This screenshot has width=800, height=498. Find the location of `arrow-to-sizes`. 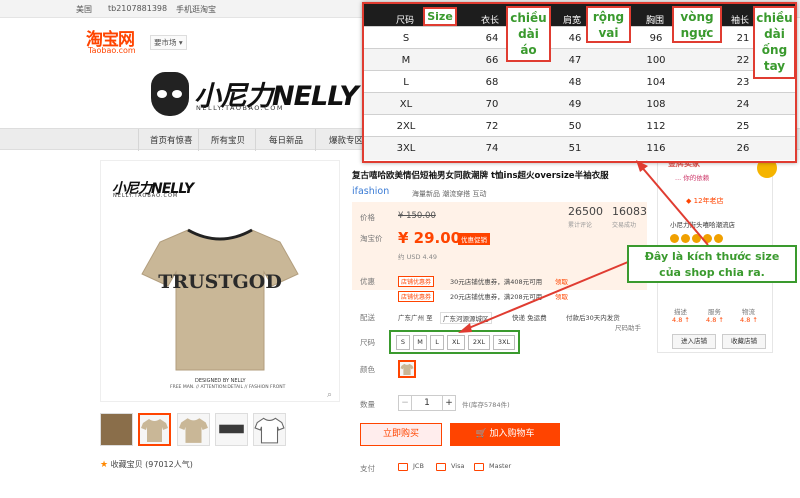

arrow-to-sizes is located at coordinates (546, 296).